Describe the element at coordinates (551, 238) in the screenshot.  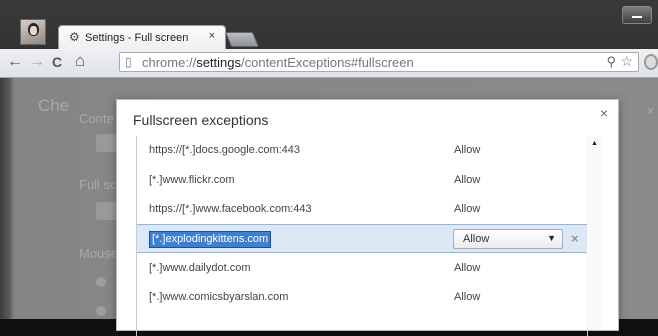
I see `chevron-down-icon: ▼` at that location.